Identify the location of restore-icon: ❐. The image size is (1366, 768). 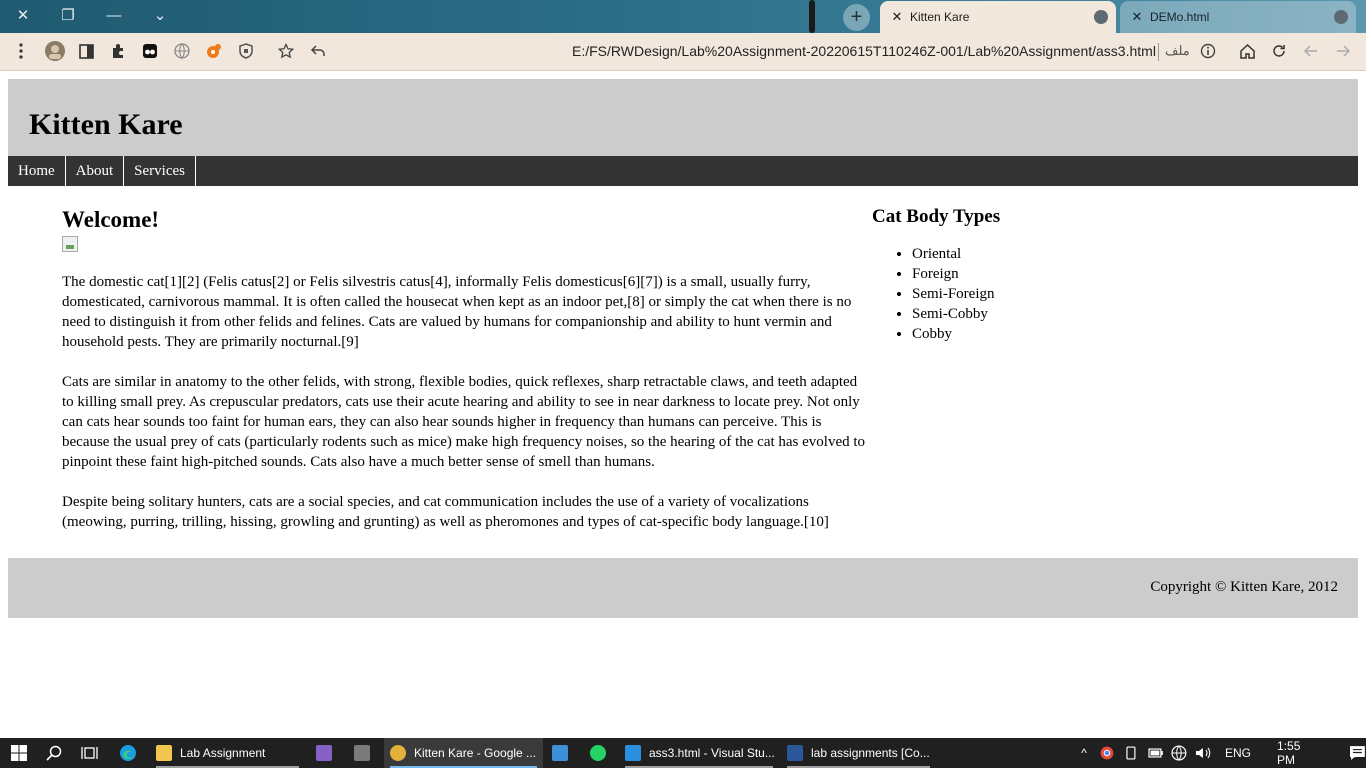
(68, 15).